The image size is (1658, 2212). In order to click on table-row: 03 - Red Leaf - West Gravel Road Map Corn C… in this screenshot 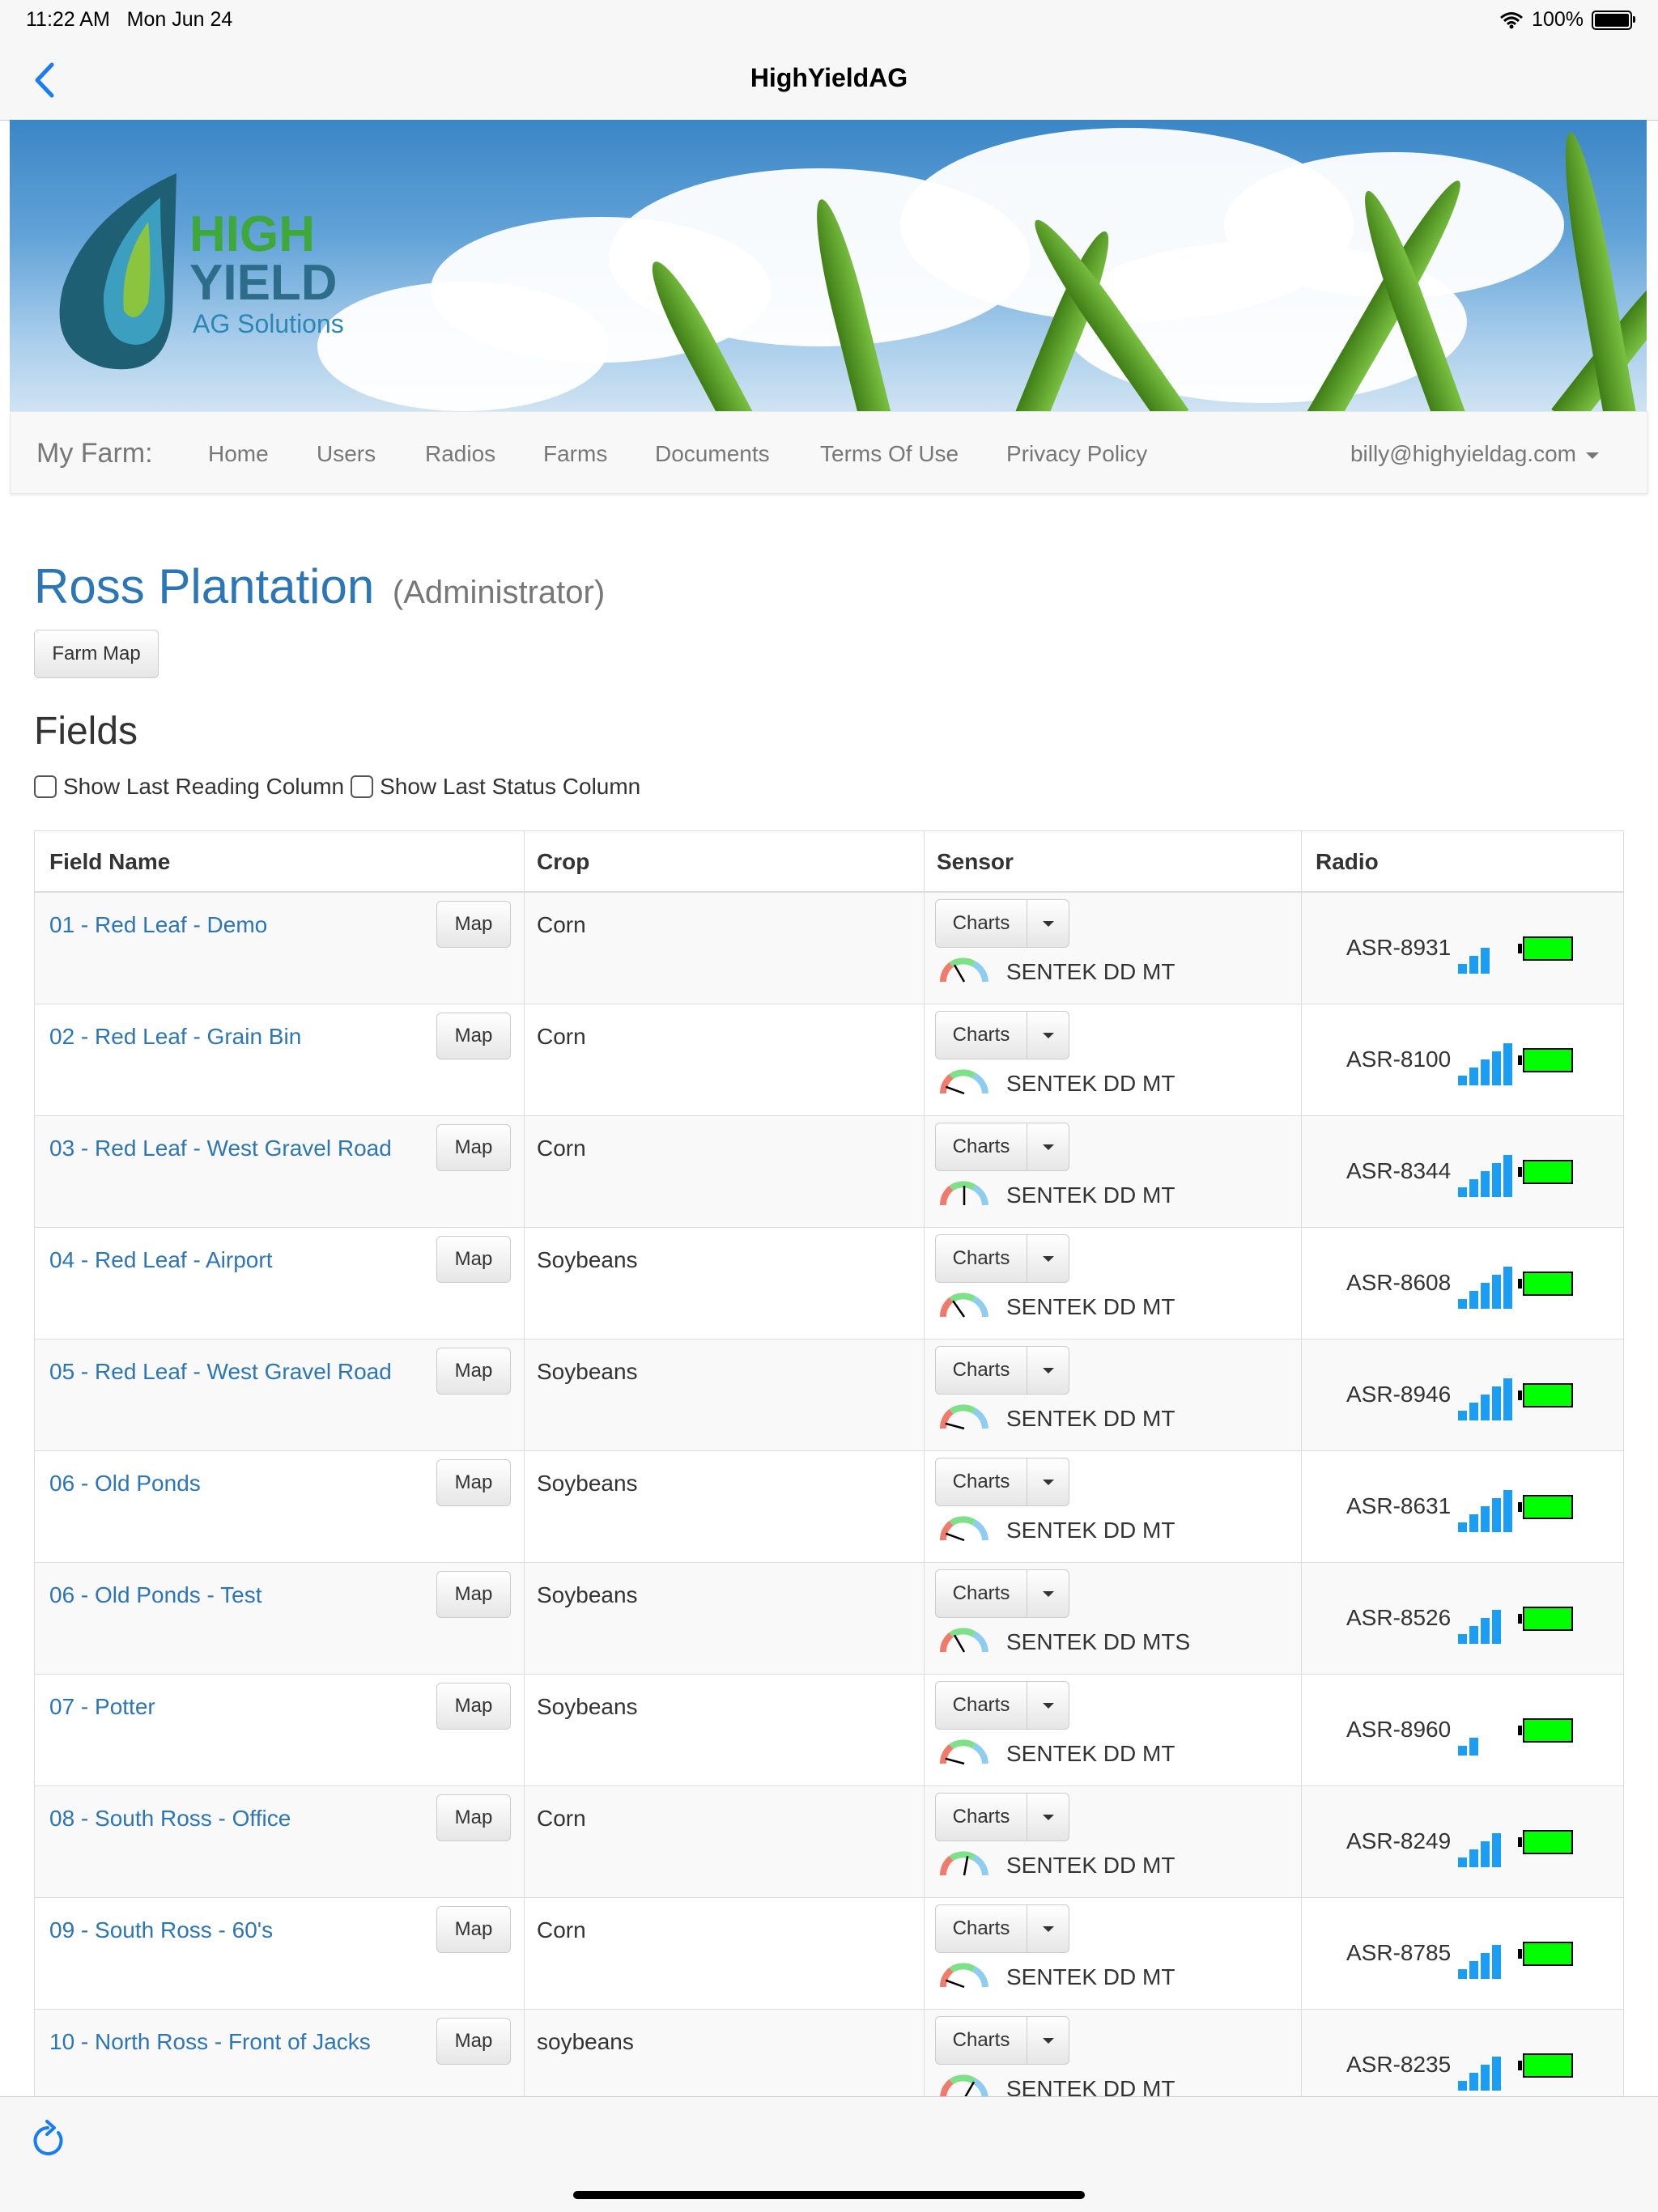, I will do `click(829, 1172)`.